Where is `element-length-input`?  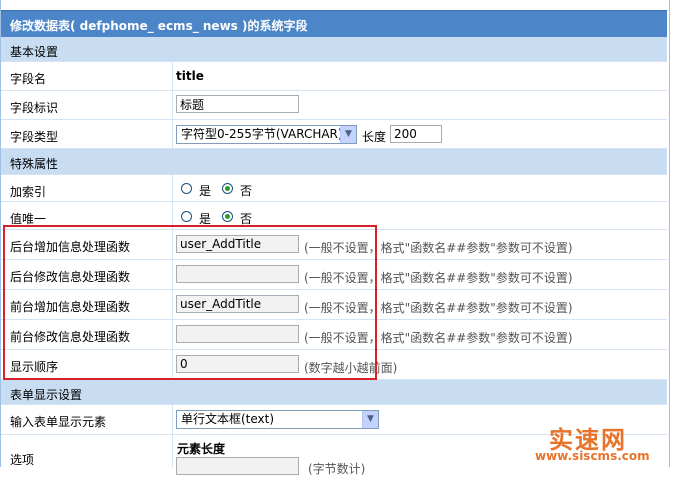 element-length-input is located at coordinates (237, 466).